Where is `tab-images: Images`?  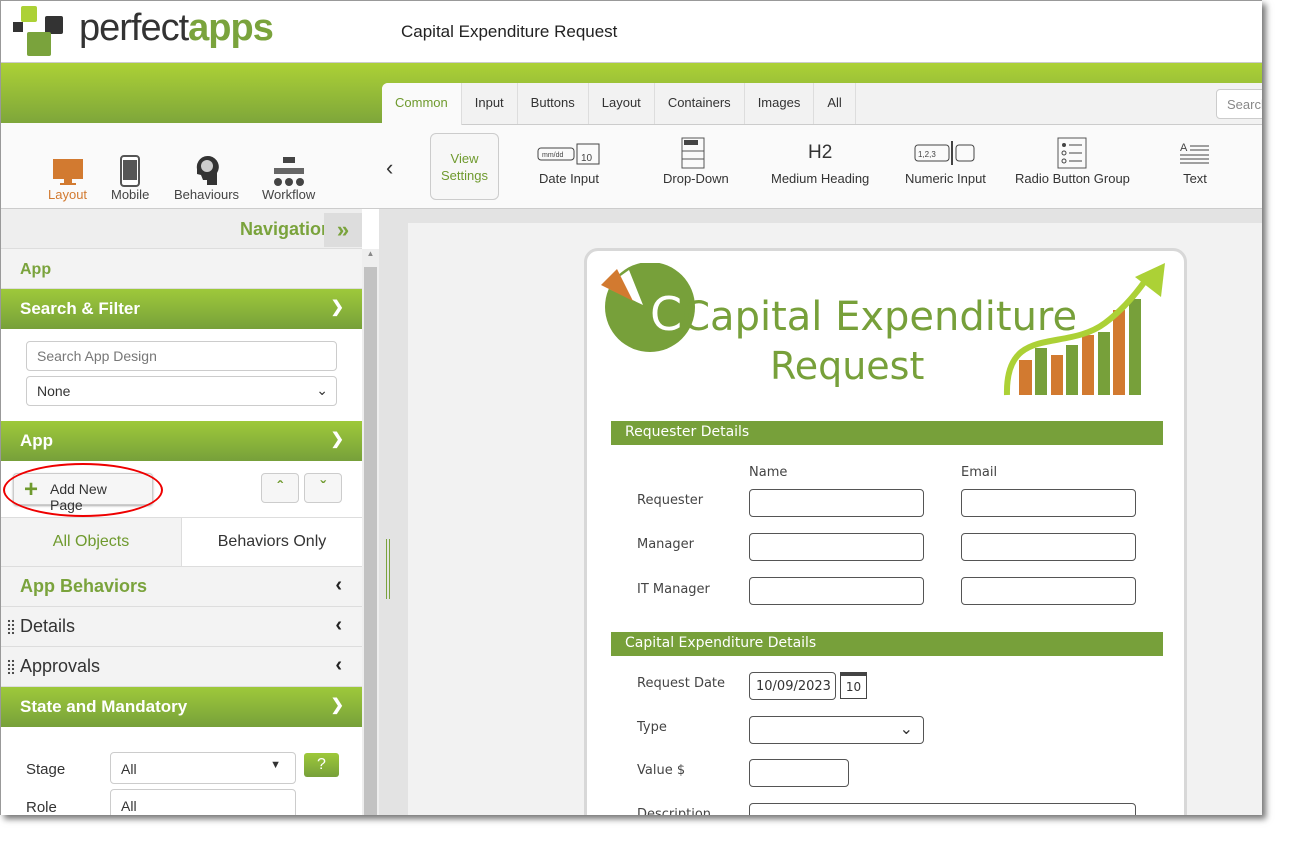
tab-images: Images is located at coordinates (780, 103).